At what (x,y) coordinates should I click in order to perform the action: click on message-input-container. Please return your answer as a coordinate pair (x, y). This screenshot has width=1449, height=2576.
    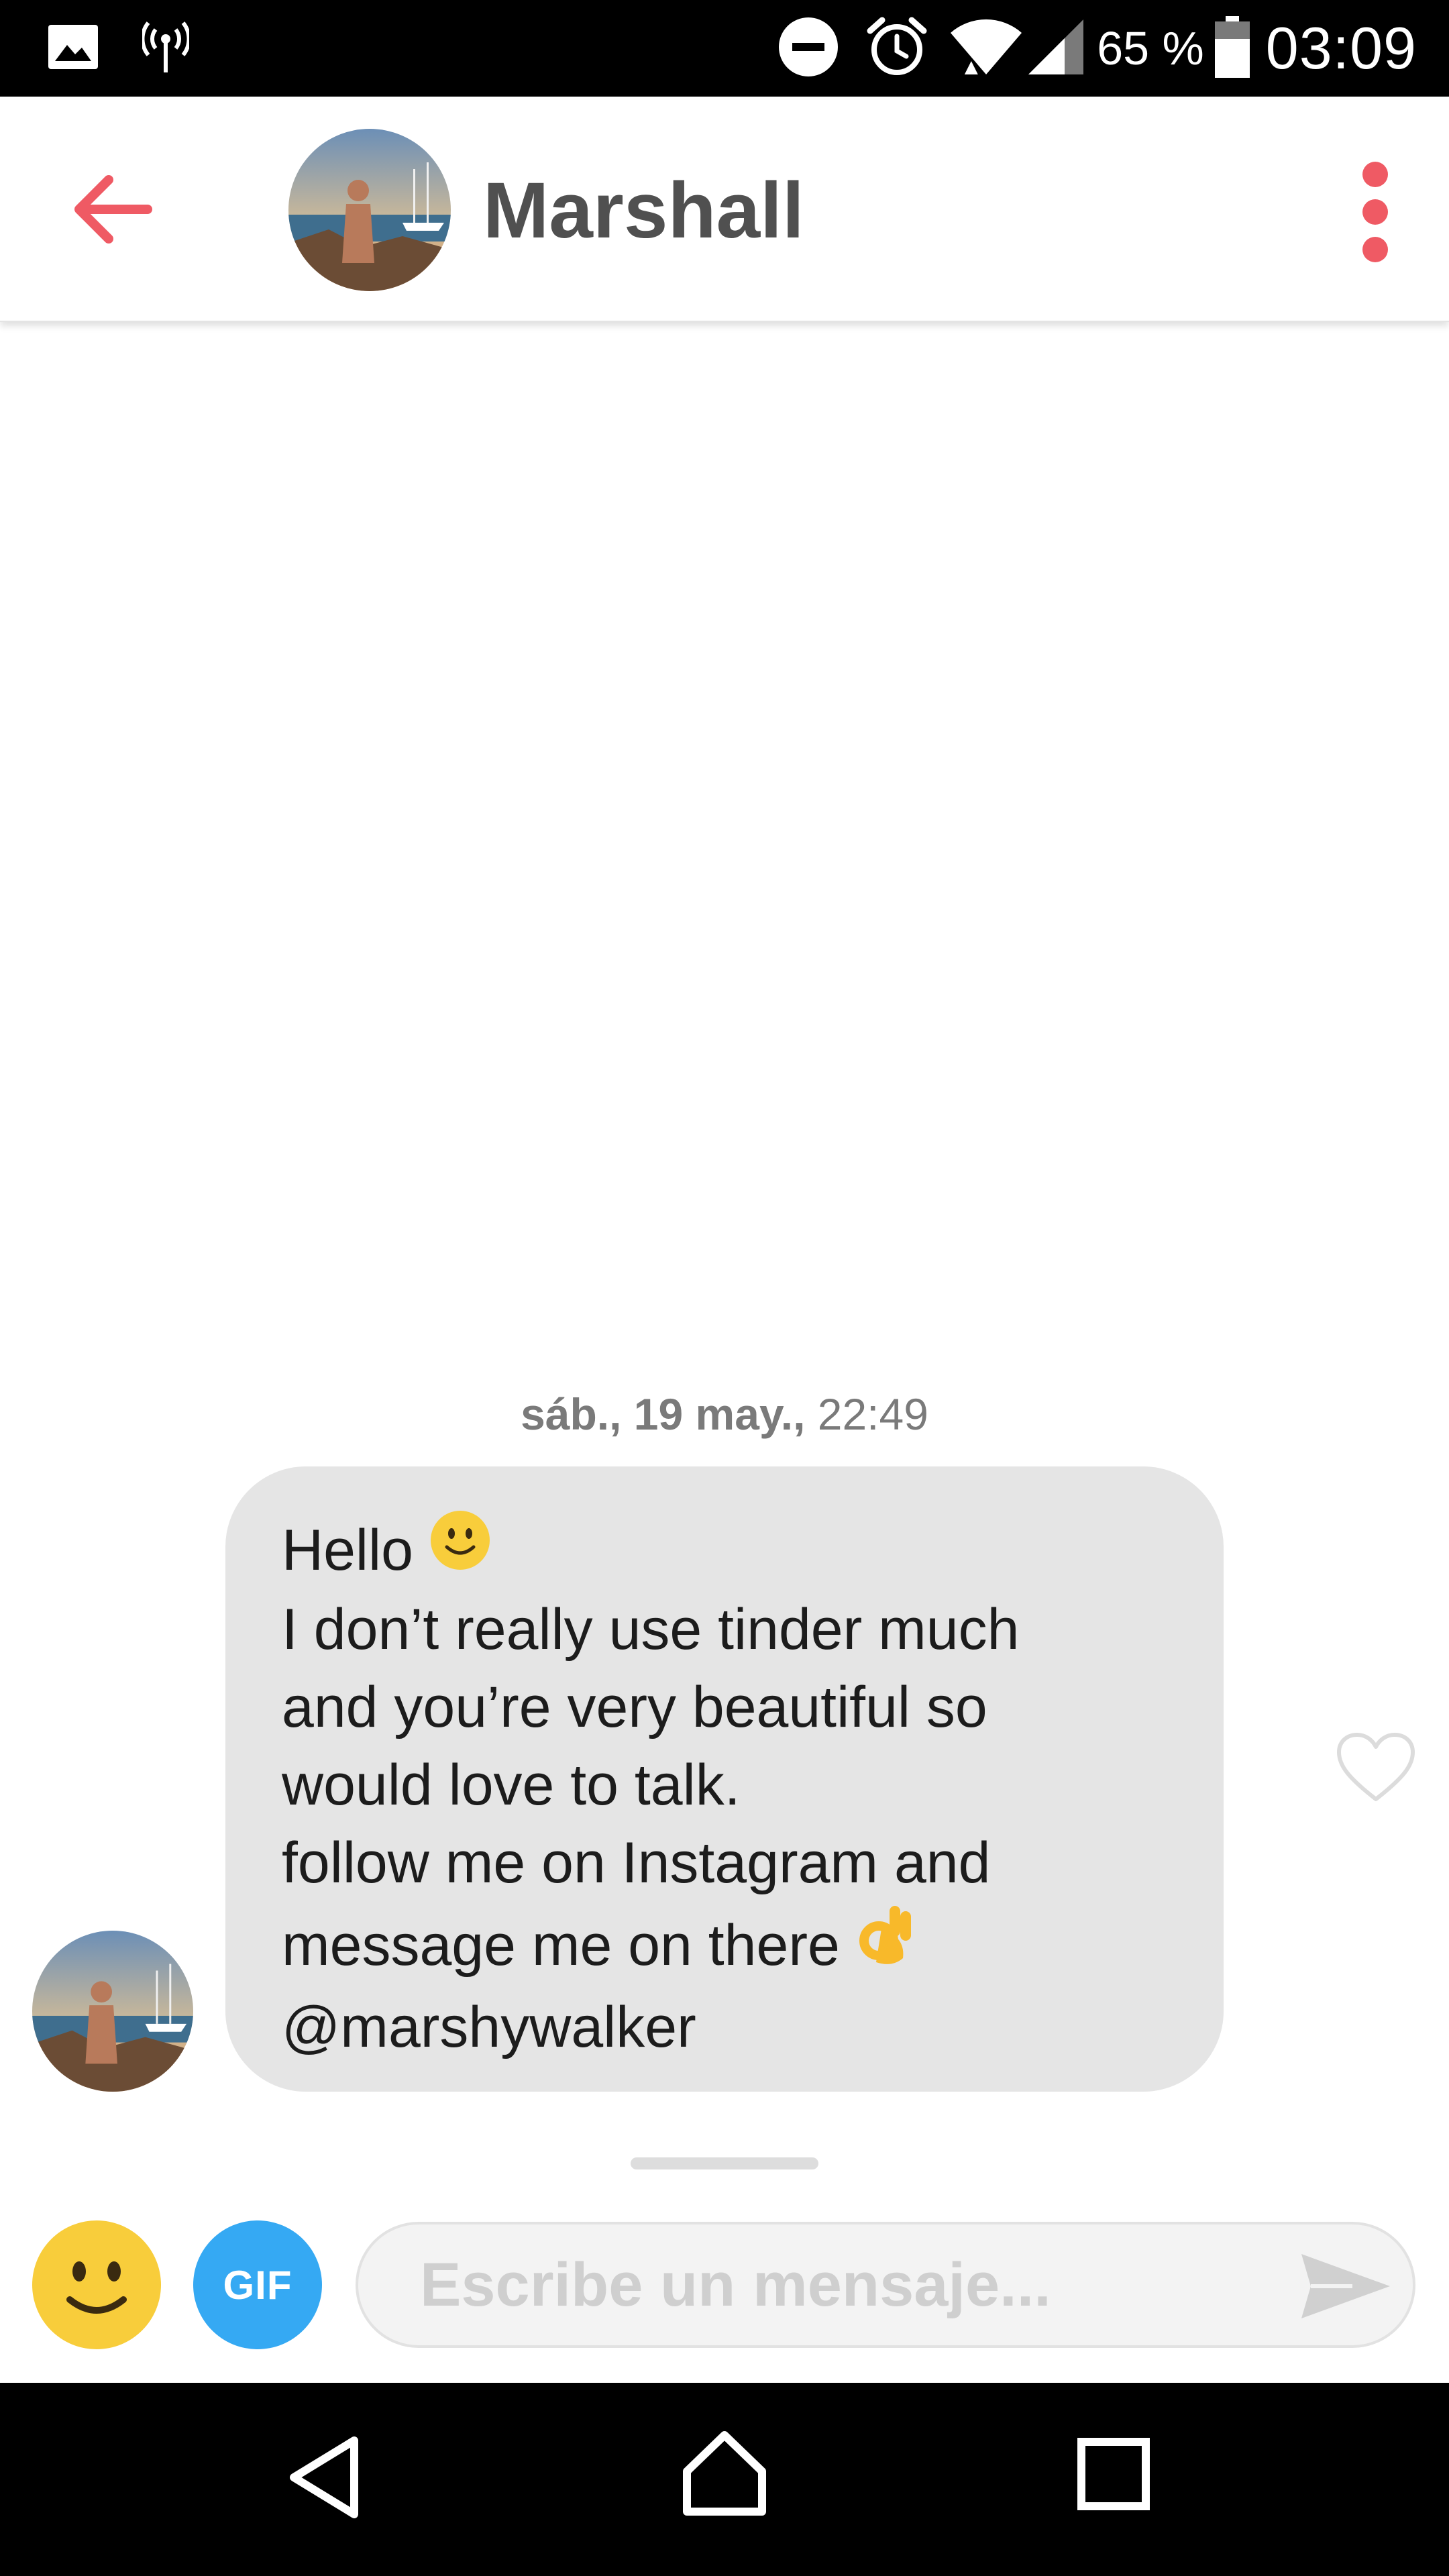
    Looking at the image, I should click on (885, 2285).